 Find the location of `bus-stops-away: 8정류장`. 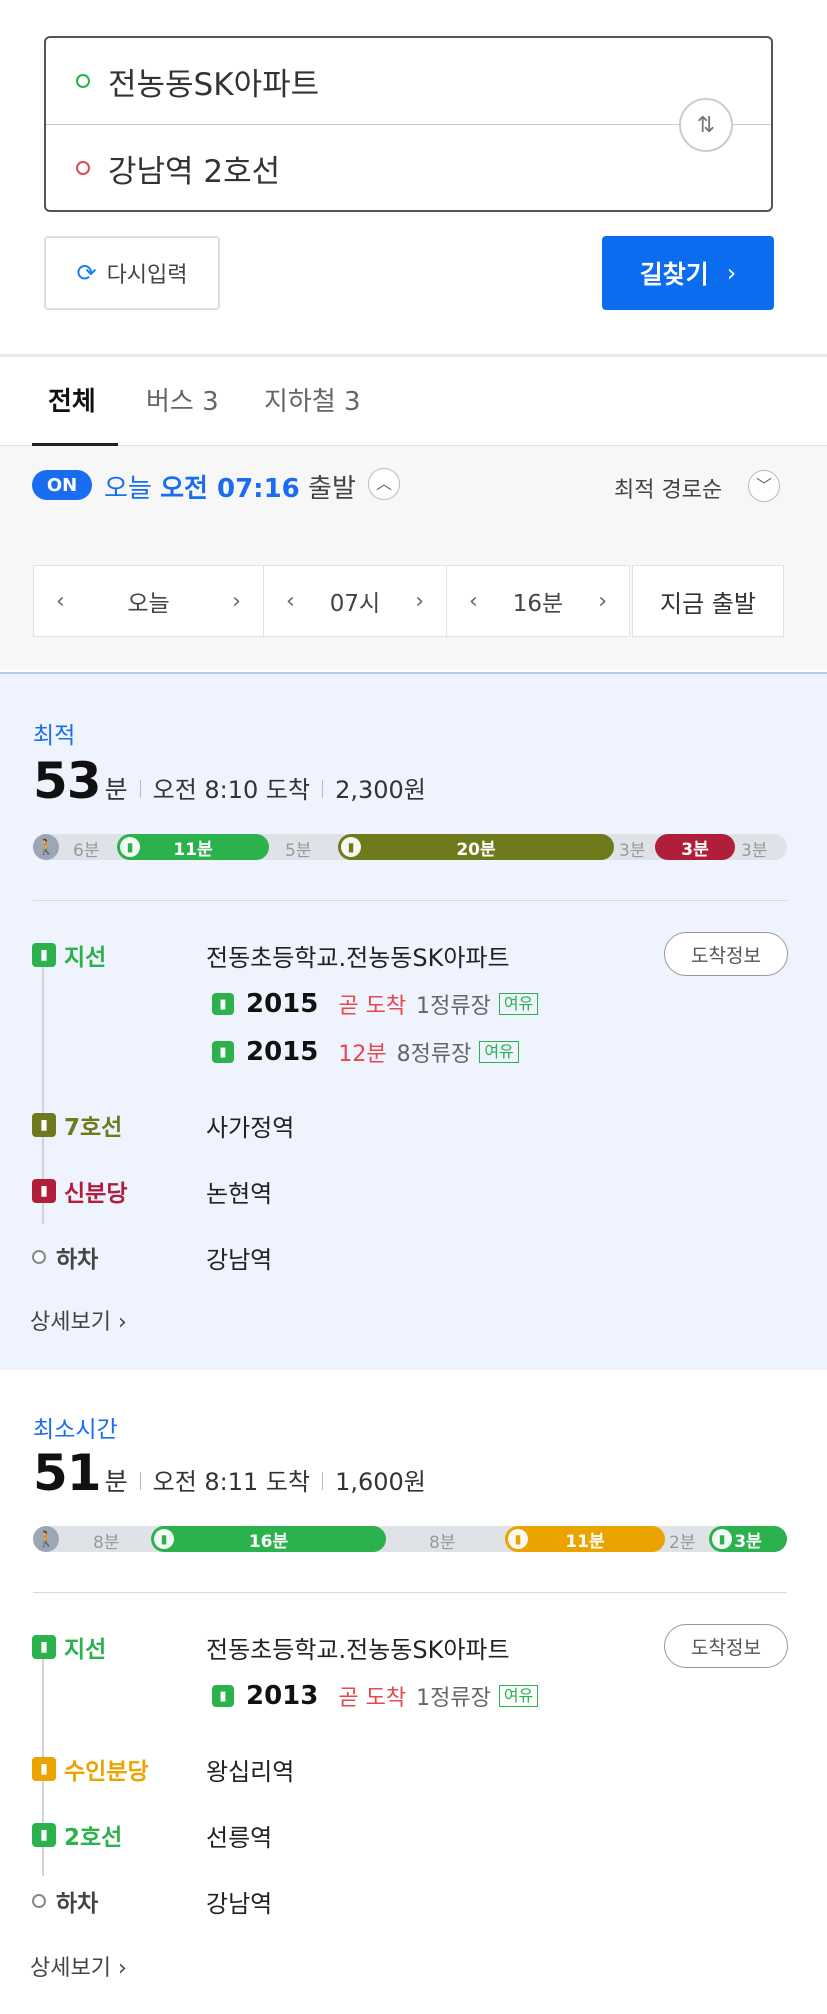

bus-stops-away: 8정류장 is located at coordinates (434, 1054).